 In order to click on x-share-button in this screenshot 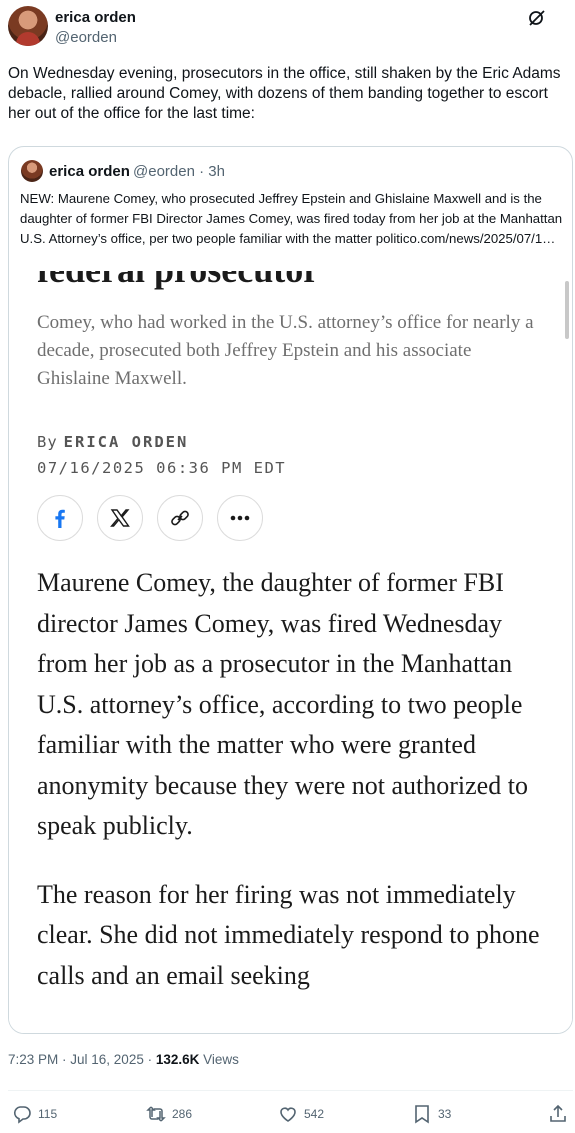, I will do `click(120, 518)`.